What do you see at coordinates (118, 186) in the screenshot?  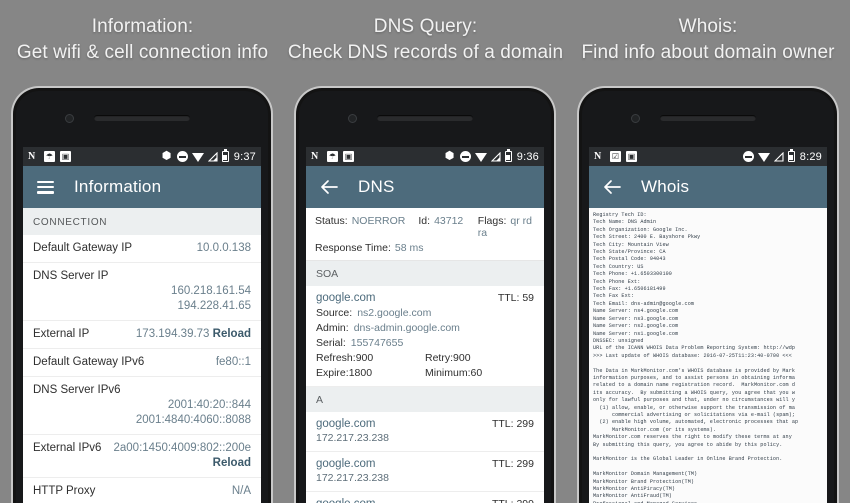 I see `page-title: Information` at bounding box center [118, 186].